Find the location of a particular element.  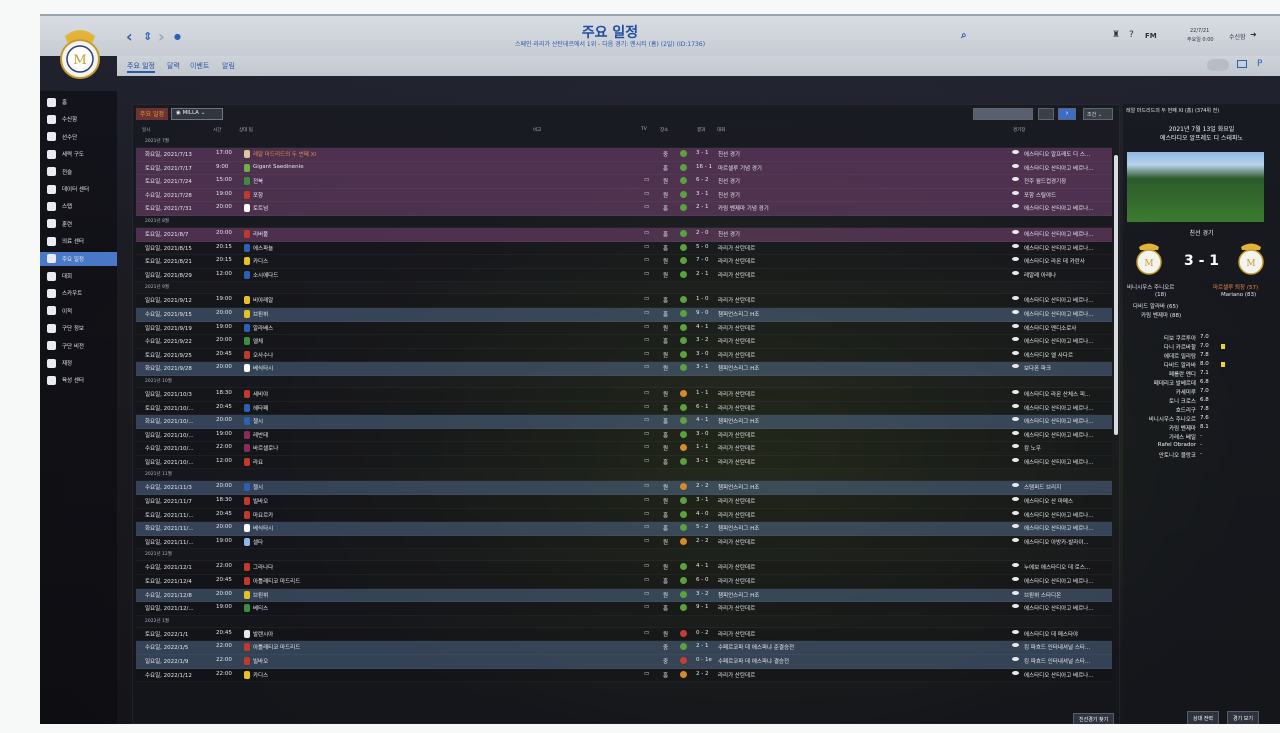

fixture-competition: 수페르코파 데 에스파냐 결승전 is located at coordinates (753, 661).